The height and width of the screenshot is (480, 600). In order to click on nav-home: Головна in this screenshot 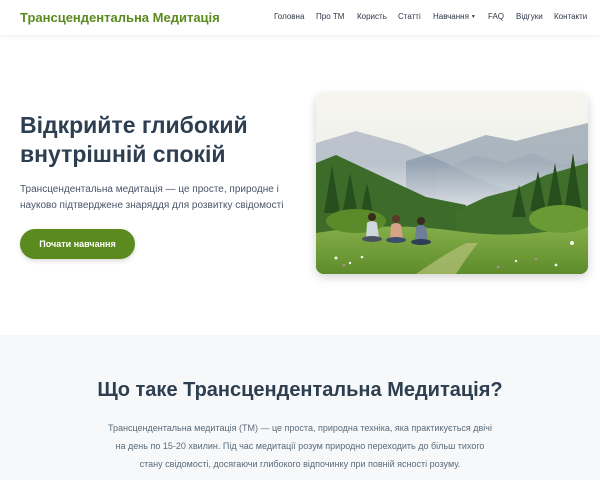, I will do `click(289, 18)`.